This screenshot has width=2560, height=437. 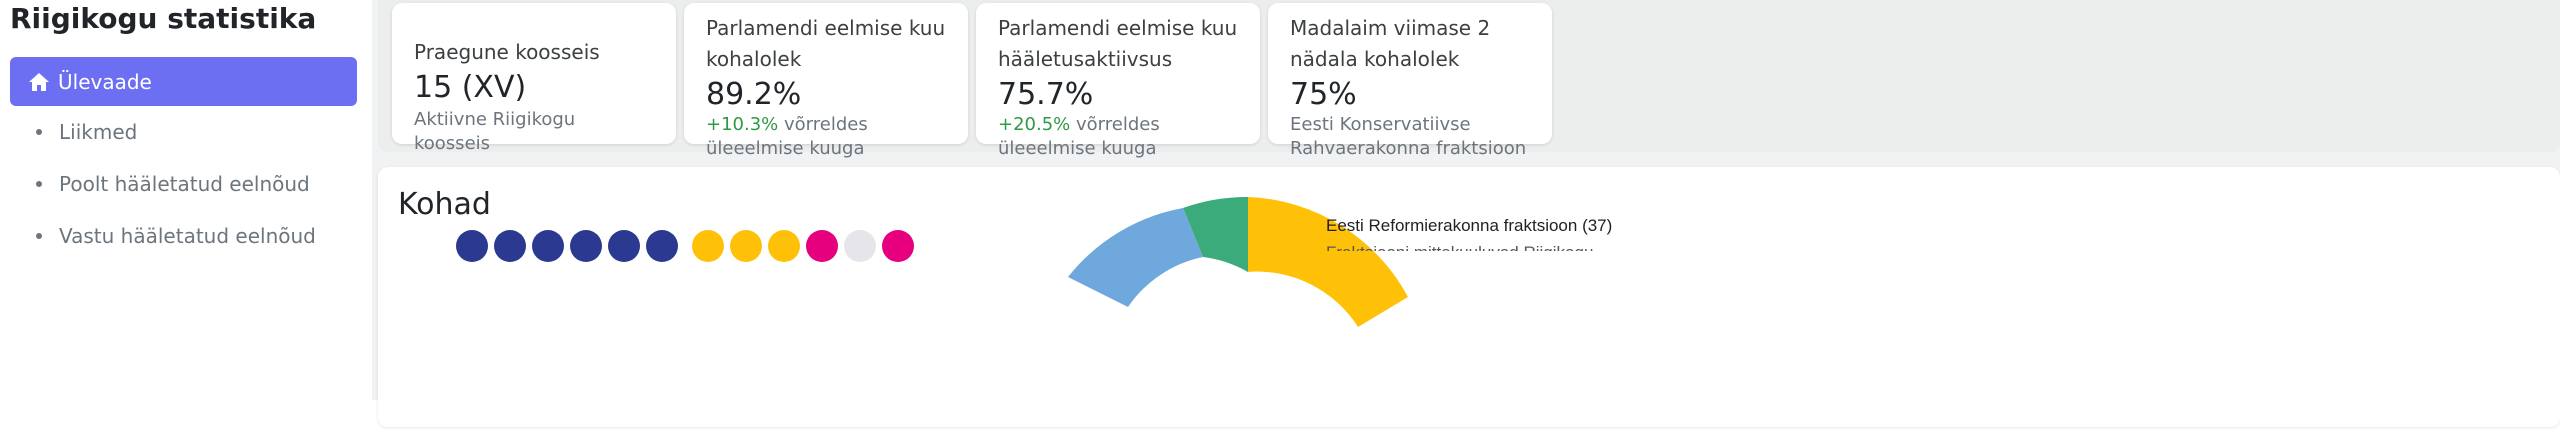 What do you see at coordinates (1323, 94) in the screenshot?
I see `stat-value: 75%` at bounding box center [1323, 94].